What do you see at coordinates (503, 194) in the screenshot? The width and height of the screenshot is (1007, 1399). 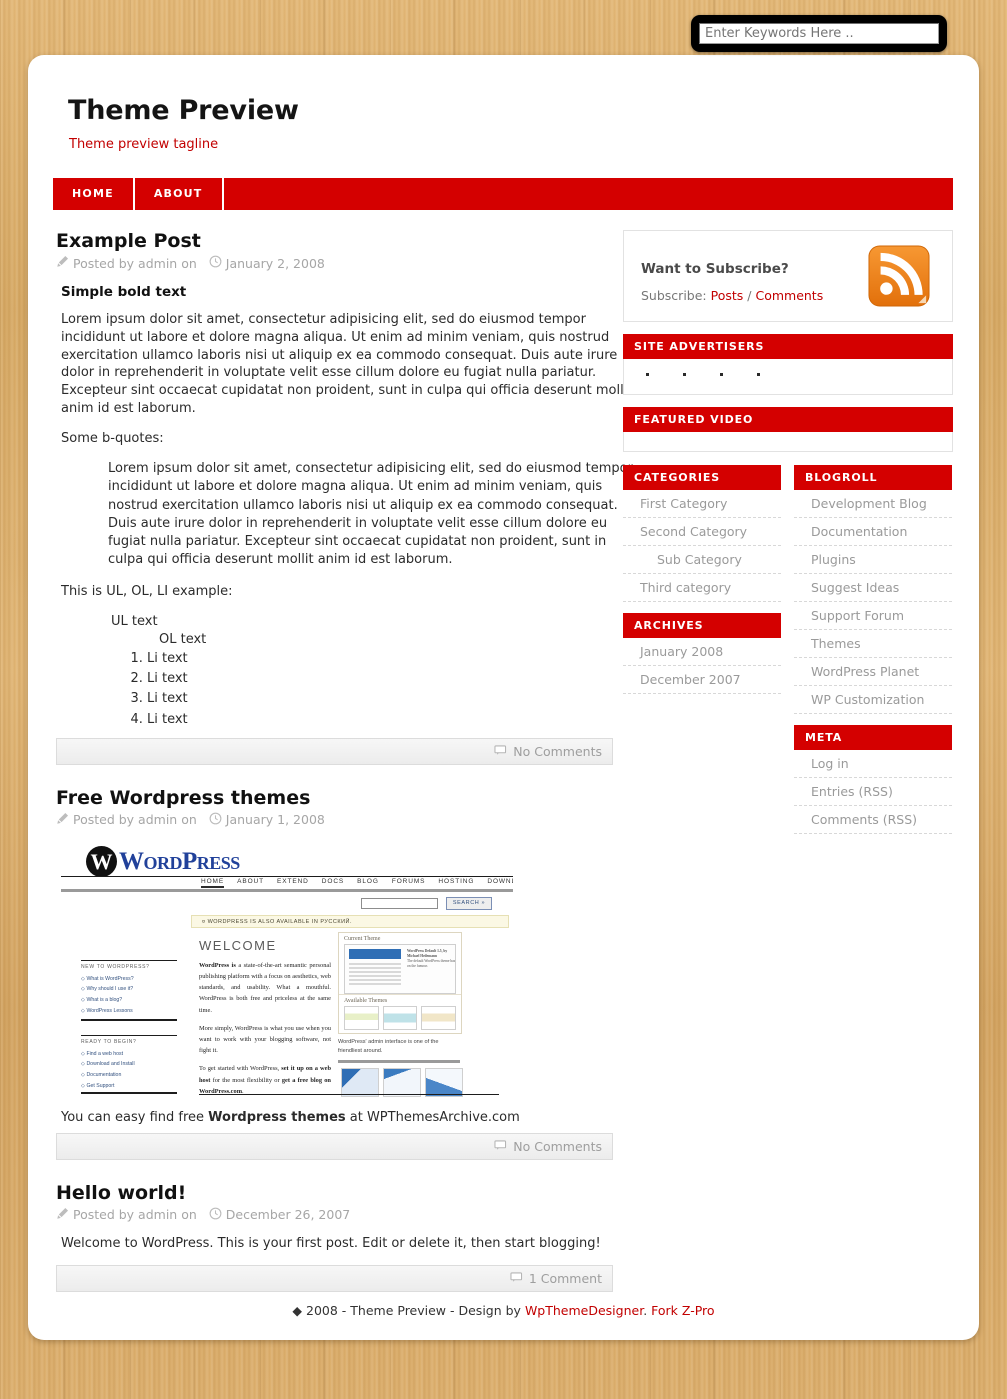 I see `main-navigation: HOME ABOUT` at bounding box center [503, 194].